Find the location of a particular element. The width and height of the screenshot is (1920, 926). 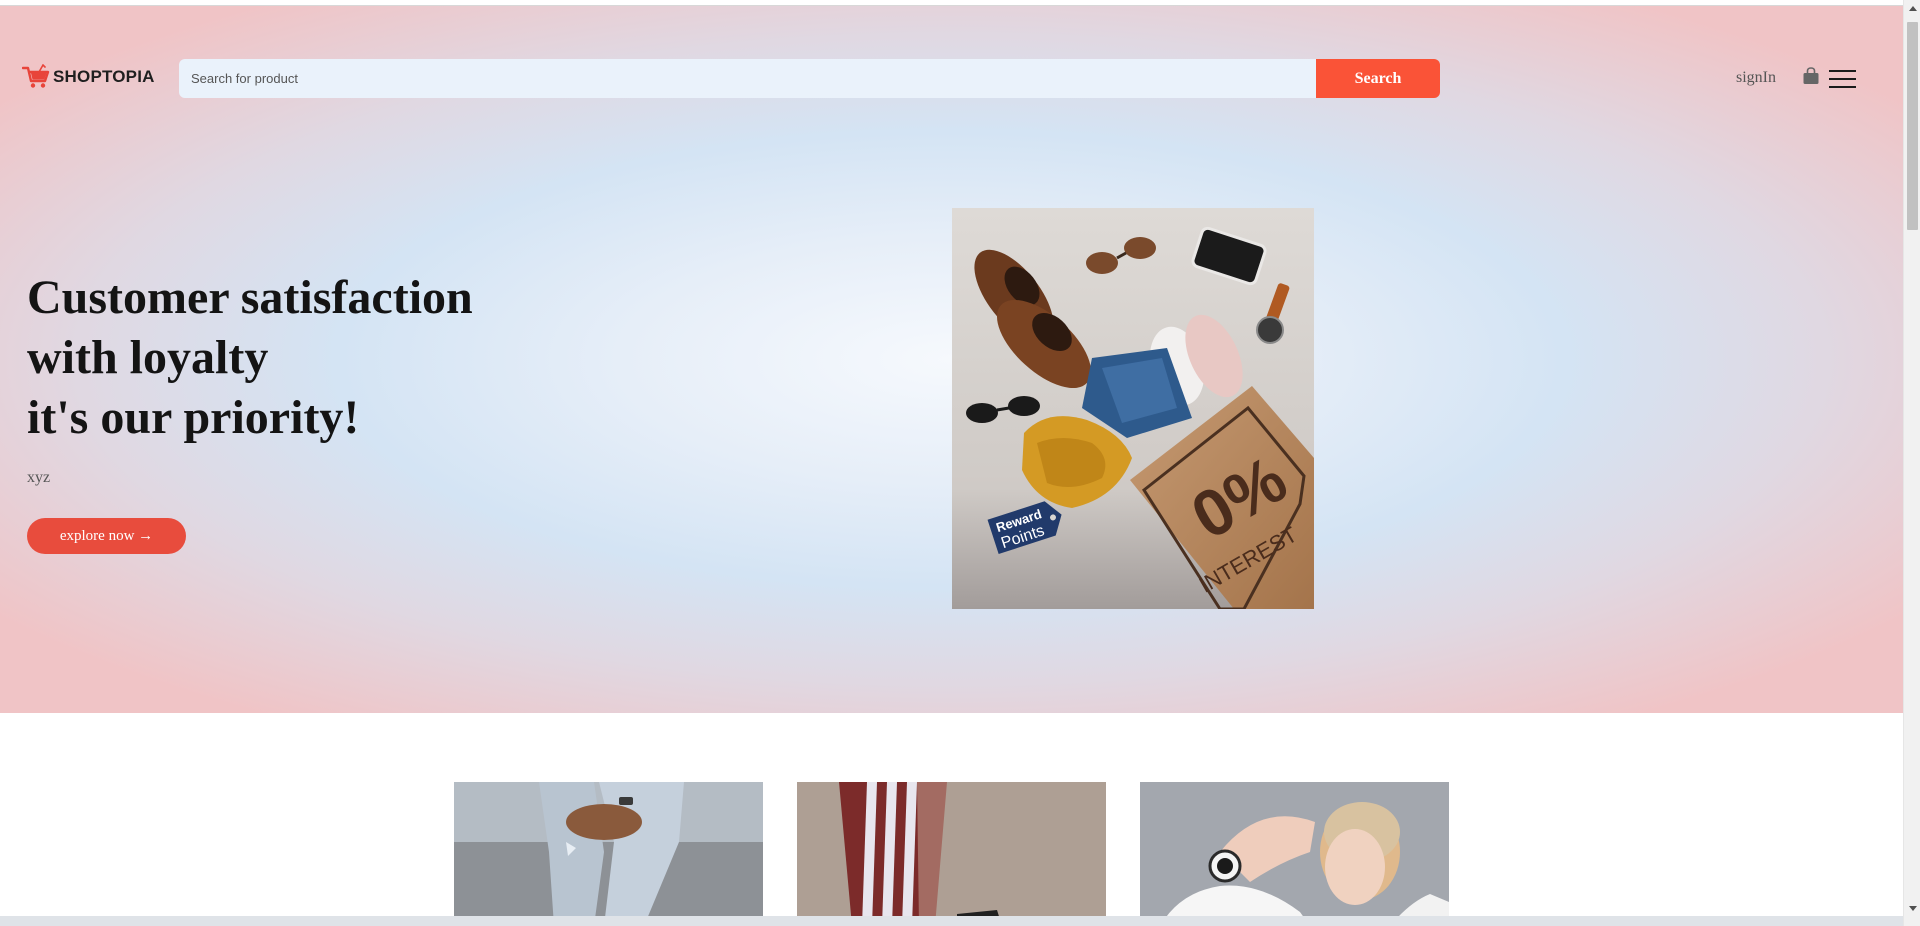

brand-logo: SHOPTOPIA is located at coordinates (88, 77).